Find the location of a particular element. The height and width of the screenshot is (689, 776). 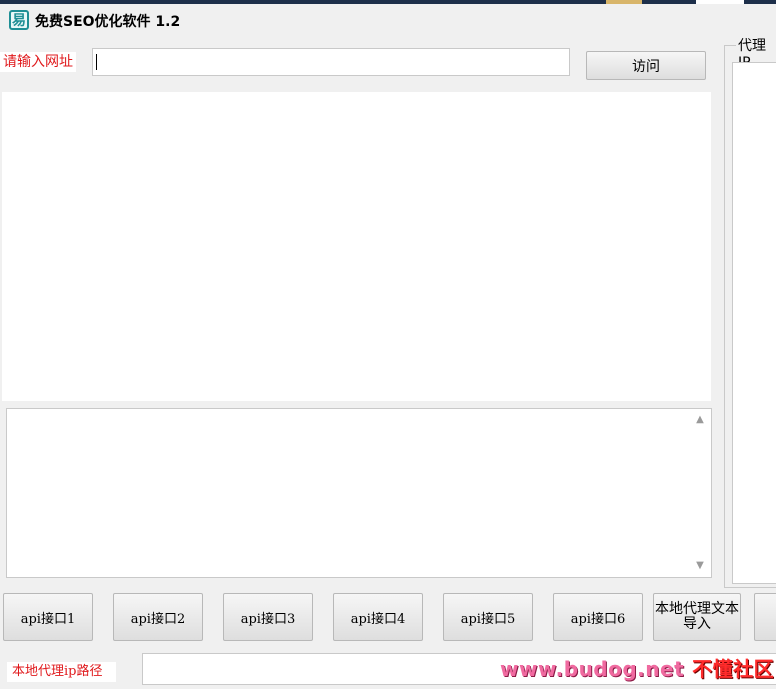

visit-button: 访问 is located at coordinates (646, 65).